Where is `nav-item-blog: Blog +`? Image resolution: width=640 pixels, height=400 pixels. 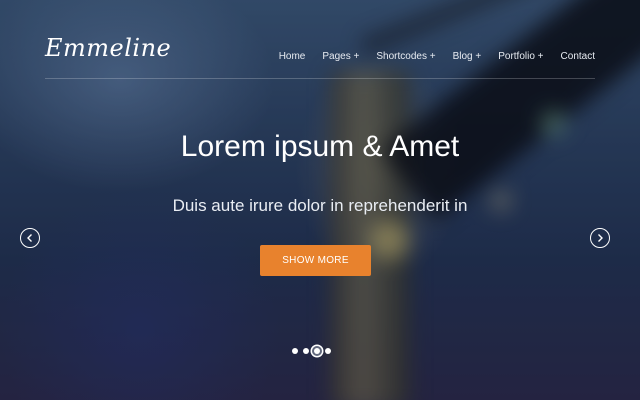
nav-item-blog: Blog + is located at coordinates (467, 56).